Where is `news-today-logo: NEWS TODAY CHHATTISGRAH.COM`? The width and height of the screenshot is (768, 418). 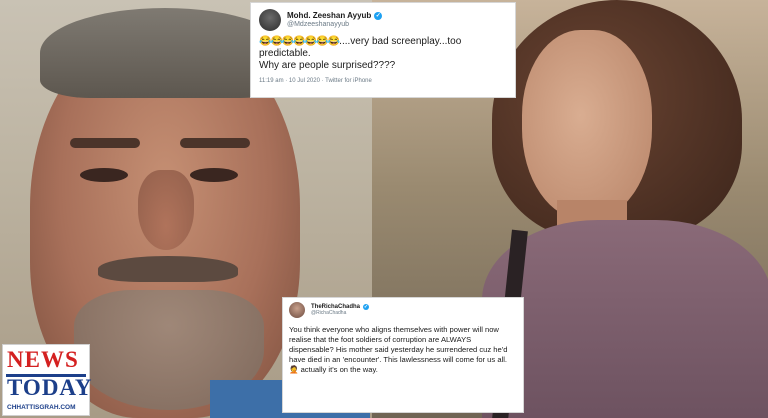
news-today-logo: NEWS TODAY CHHATTISGRAH.COM is located at coordinates (47, 380).